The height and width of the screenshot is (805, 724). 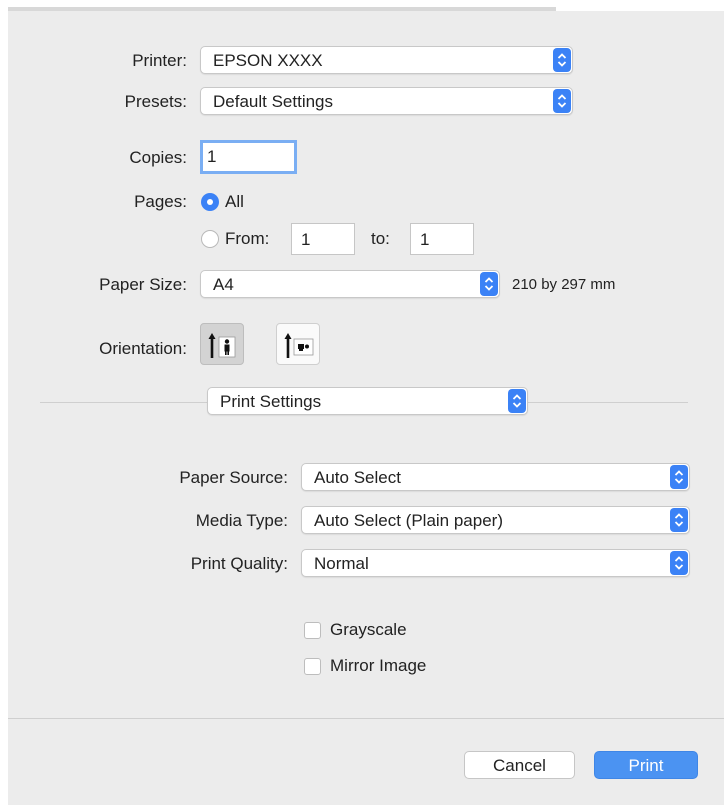 I want to click on pages-to-label: to:, so click(x=380, y=238).